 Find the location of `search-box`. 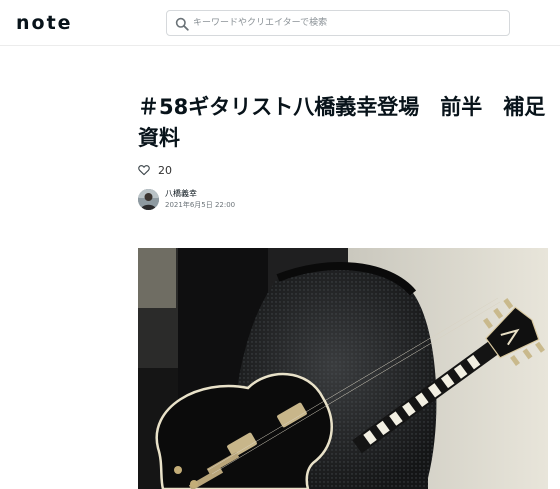

search-box is located at coordinates (338, 23).